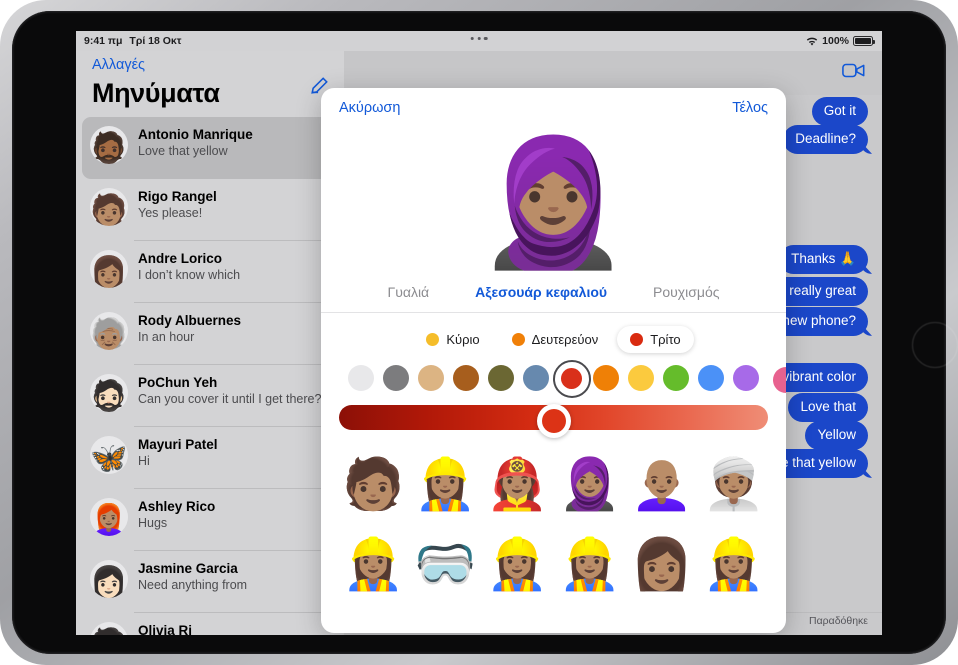 The image size is (958, 665). What do you see at coordinates (479, 39) in the screenshot?
I see `multitask-handle-icon` at bounding box center [479, 39].